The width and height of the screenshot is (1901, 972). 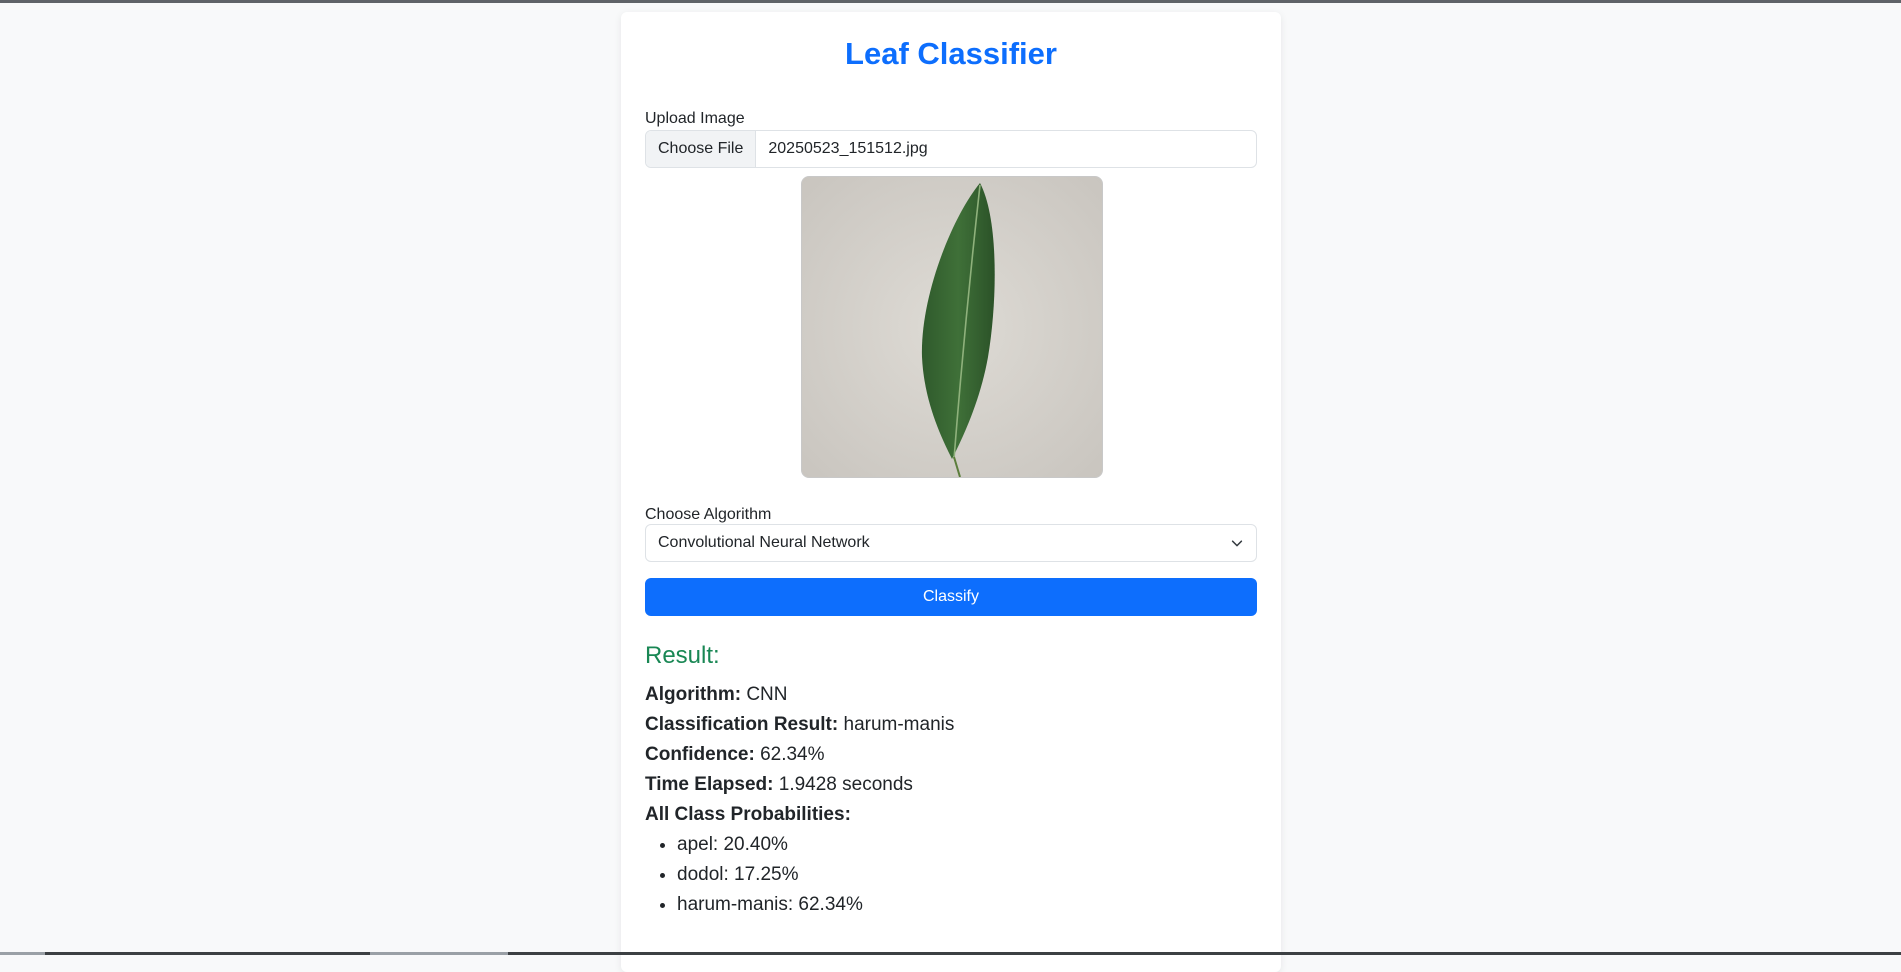 What do you see at coordinates (742, 724) in the screenshot?
I see `result-classification-label: Classification Result:` at bounding box center [742, 724].